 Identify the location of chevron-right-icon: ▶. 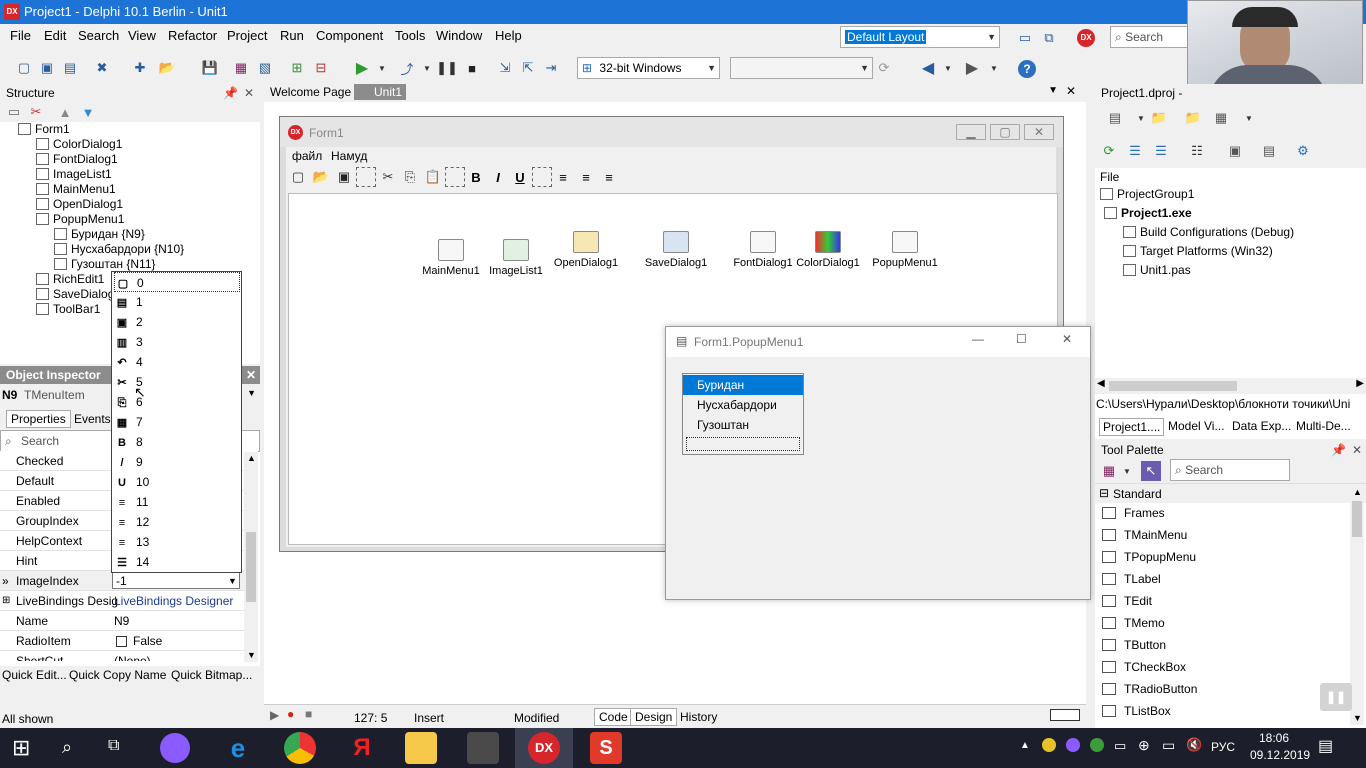
(1360, 383).